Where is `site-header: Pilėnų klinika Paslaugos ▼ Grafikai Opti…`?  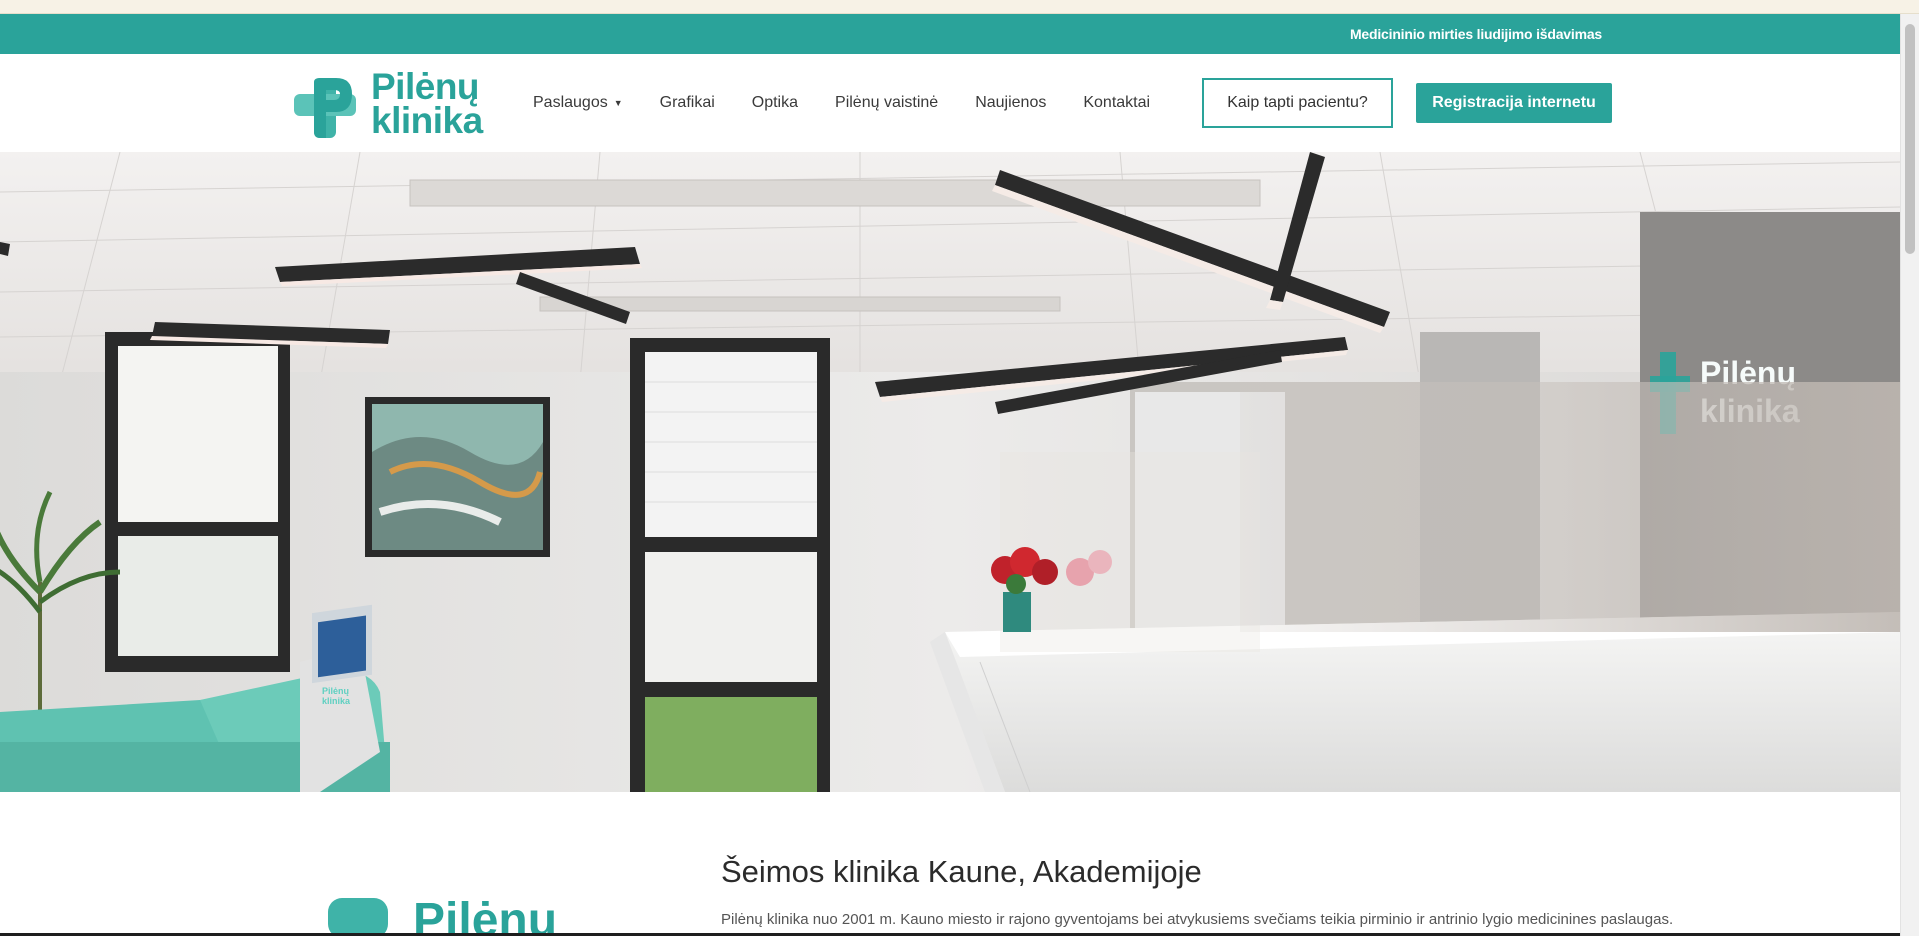 site-header: Pilėnų klinika Paslaugos ▼ Grafikai Opti… is located at coordinates (950, 103).